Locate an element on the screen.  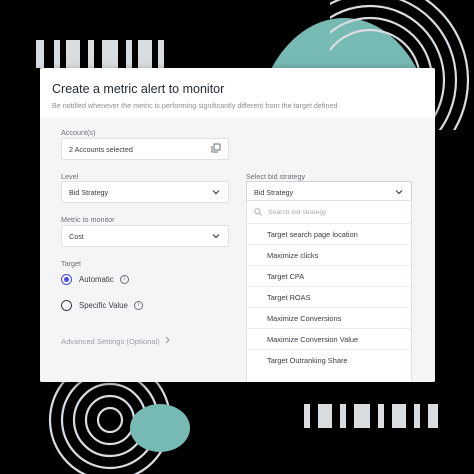
advanced-settings-label: Advanced Settings (Optional) is located at coordinates (110, 341).